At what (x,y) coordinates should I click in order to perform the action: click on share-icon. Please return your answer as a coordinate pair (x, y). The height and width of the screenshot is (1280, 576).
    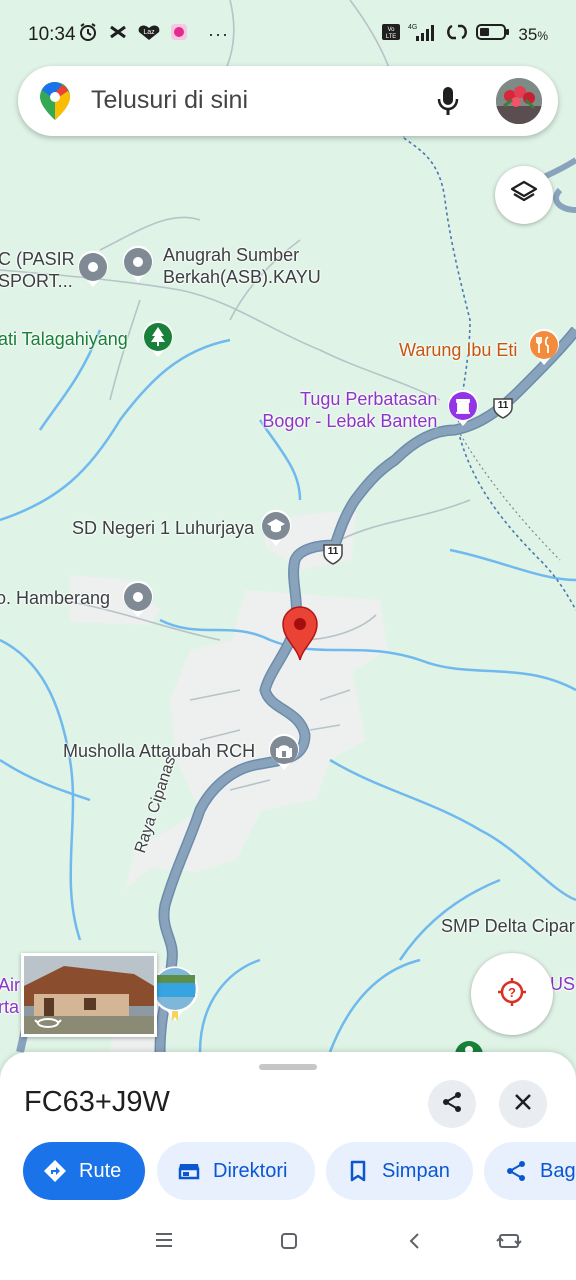
    Looking at the image, I should click on (452, 1104).